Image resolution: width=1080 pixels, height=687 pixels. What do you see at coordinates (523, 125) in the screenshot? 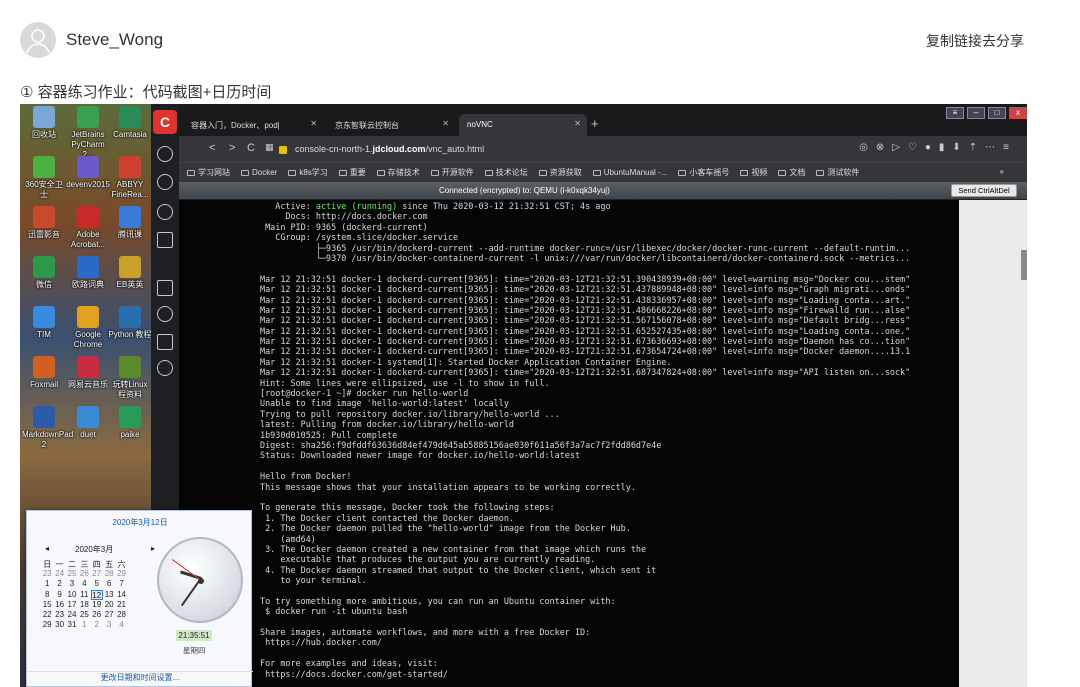
I see `tab-novnc: noVNC ✕` at bounding box center [523, 125].